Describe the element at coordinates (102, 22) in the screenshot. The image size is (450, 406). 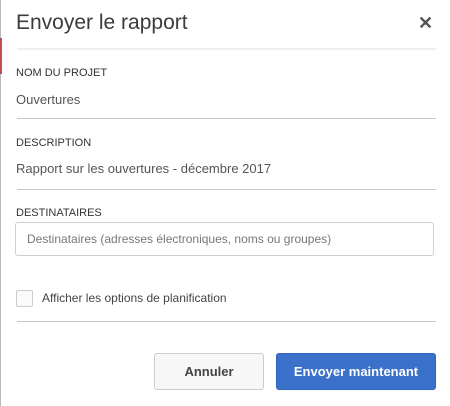
I see `dialog-title: Envoyer le rapport` at that location.